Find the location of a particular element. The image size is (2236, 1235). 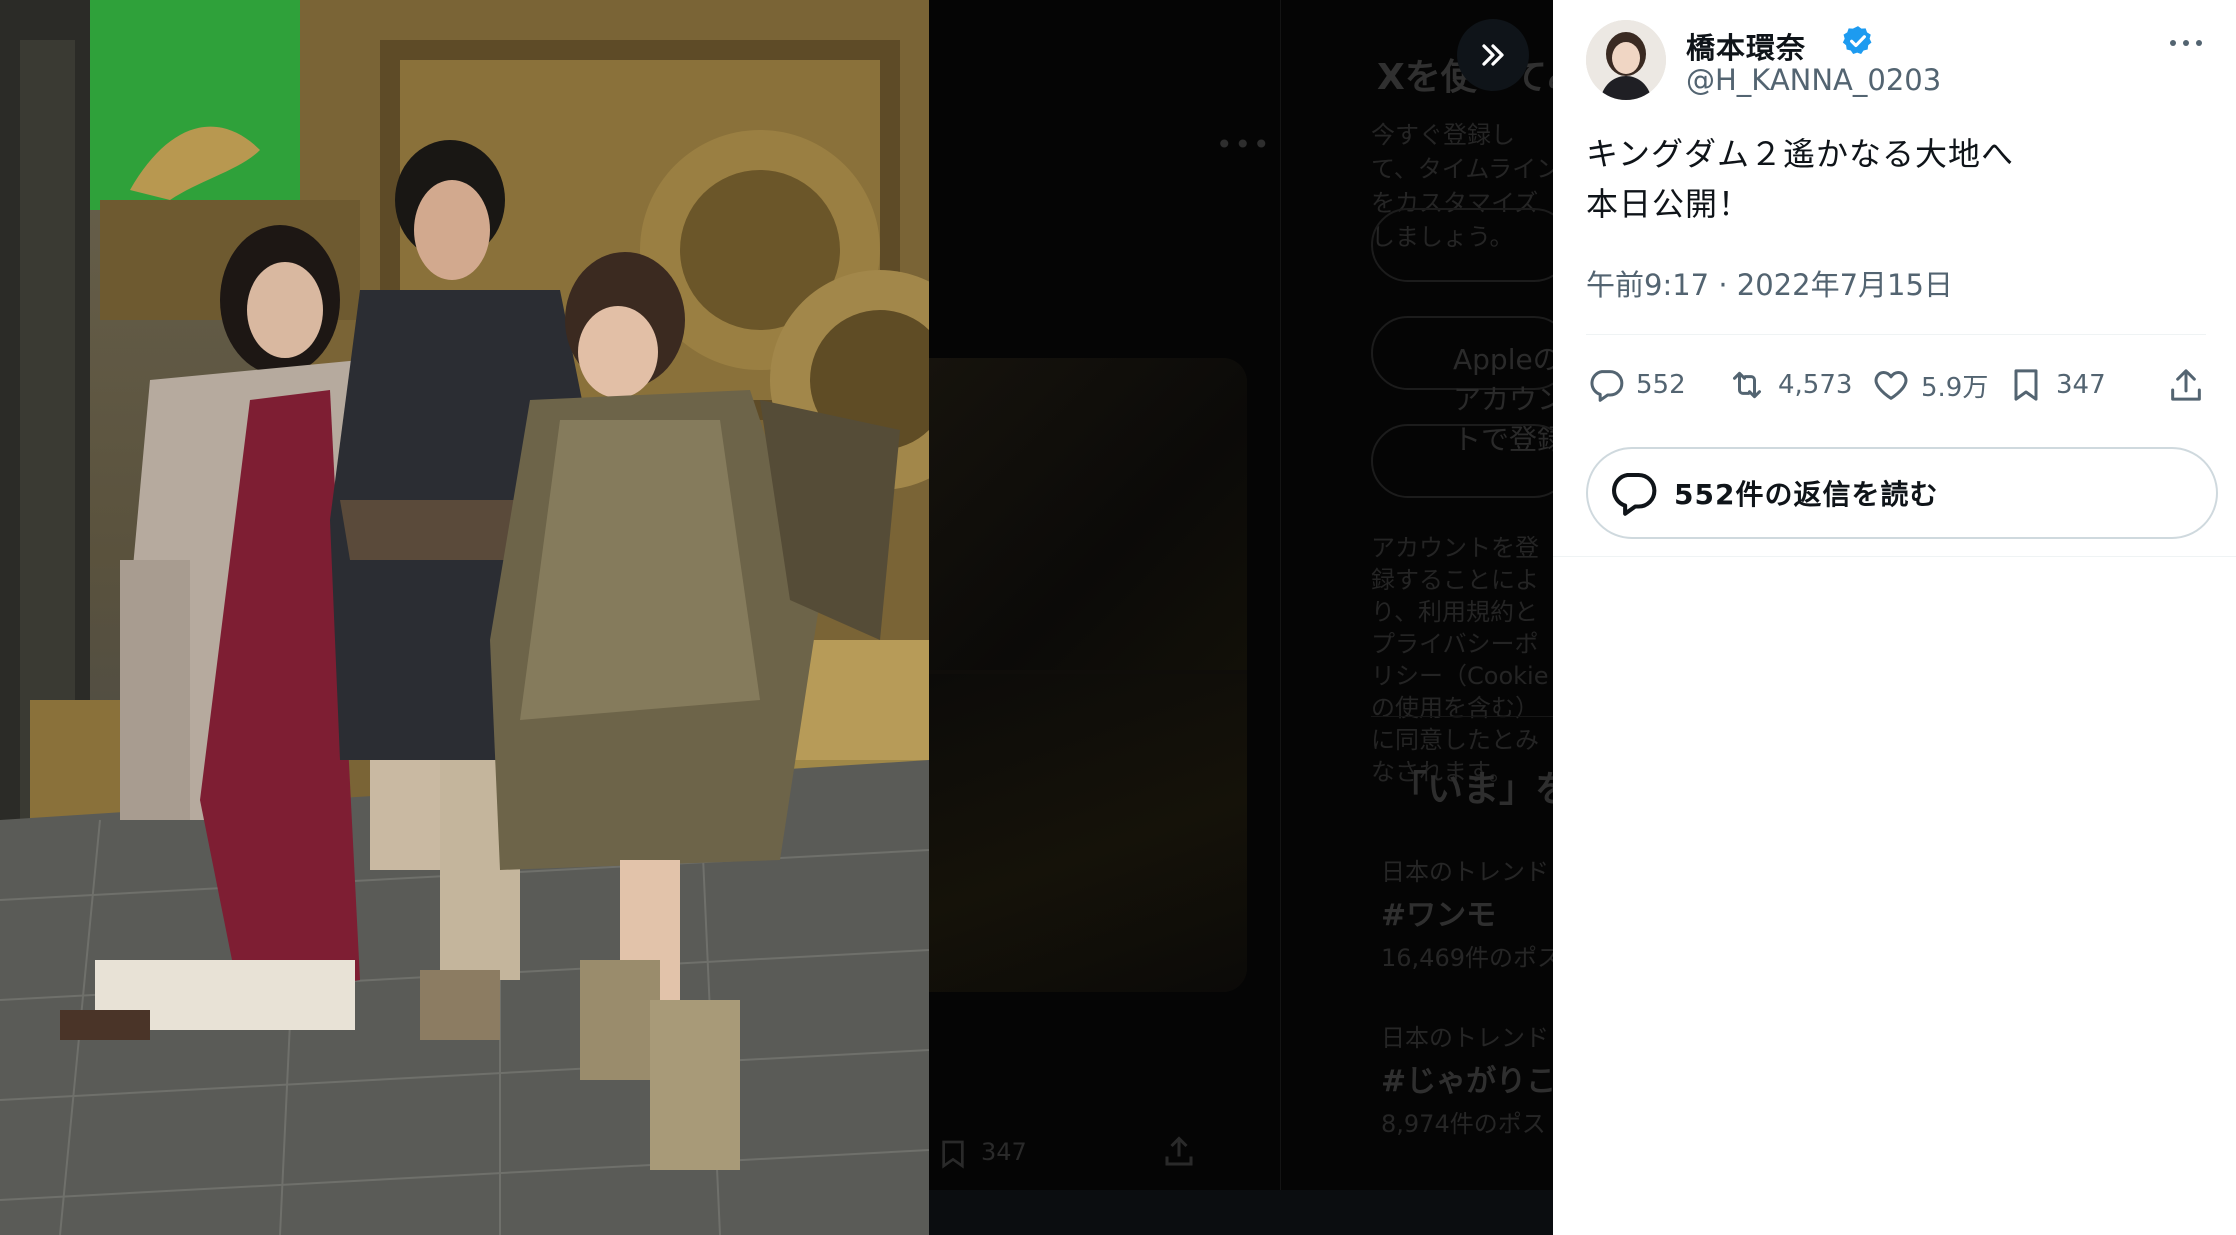

more-icon is located at coordinates (2173, 43).